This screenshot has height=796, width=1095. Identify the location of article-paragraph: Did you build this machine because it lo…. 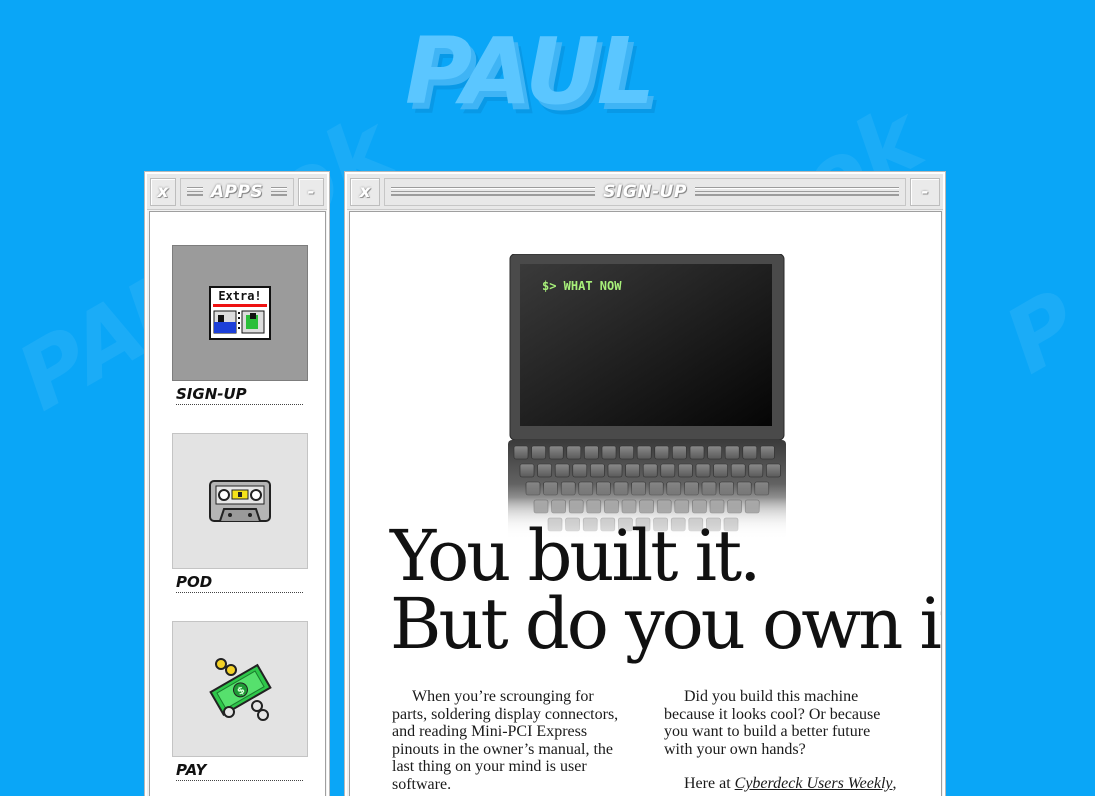
(772, 723).